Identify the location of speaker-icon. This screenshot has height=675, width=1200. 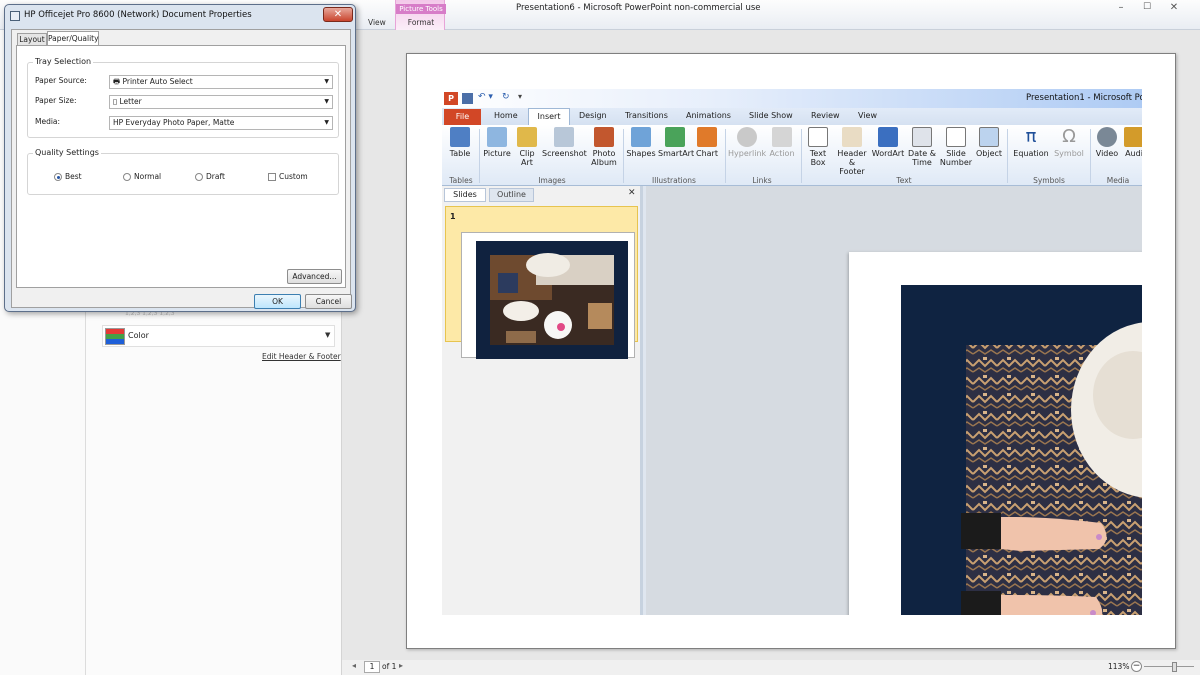
(1133, 137).